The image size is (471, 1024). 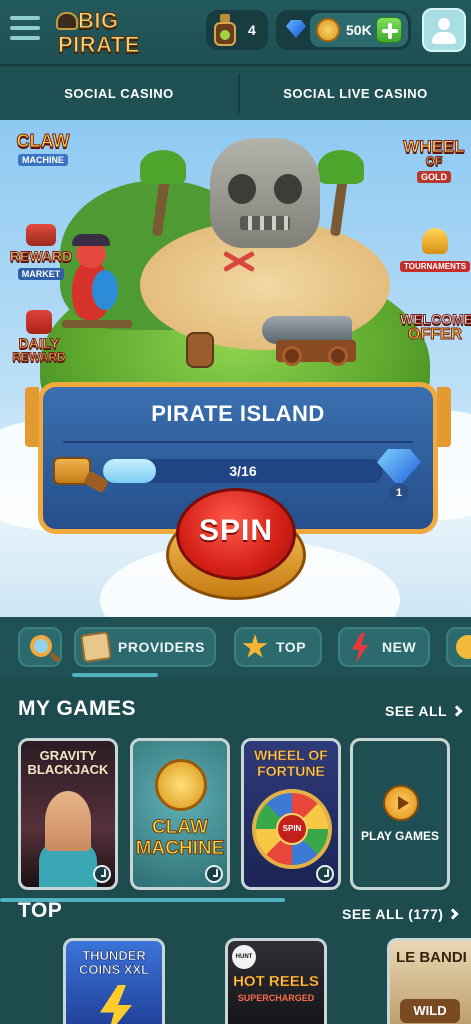 I want to click on game-subtitle: SUPERCHARGED, so click(x=276, y=998).